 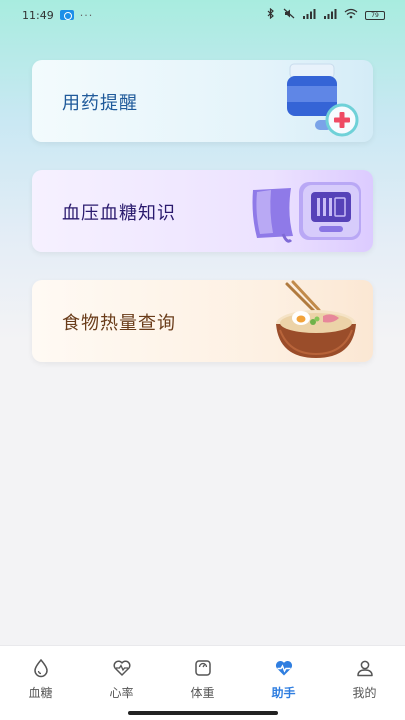 What do you see at coordinates (289, 15) in the screenshot?
I see `mute-icon` at bounding box center [289, 15].